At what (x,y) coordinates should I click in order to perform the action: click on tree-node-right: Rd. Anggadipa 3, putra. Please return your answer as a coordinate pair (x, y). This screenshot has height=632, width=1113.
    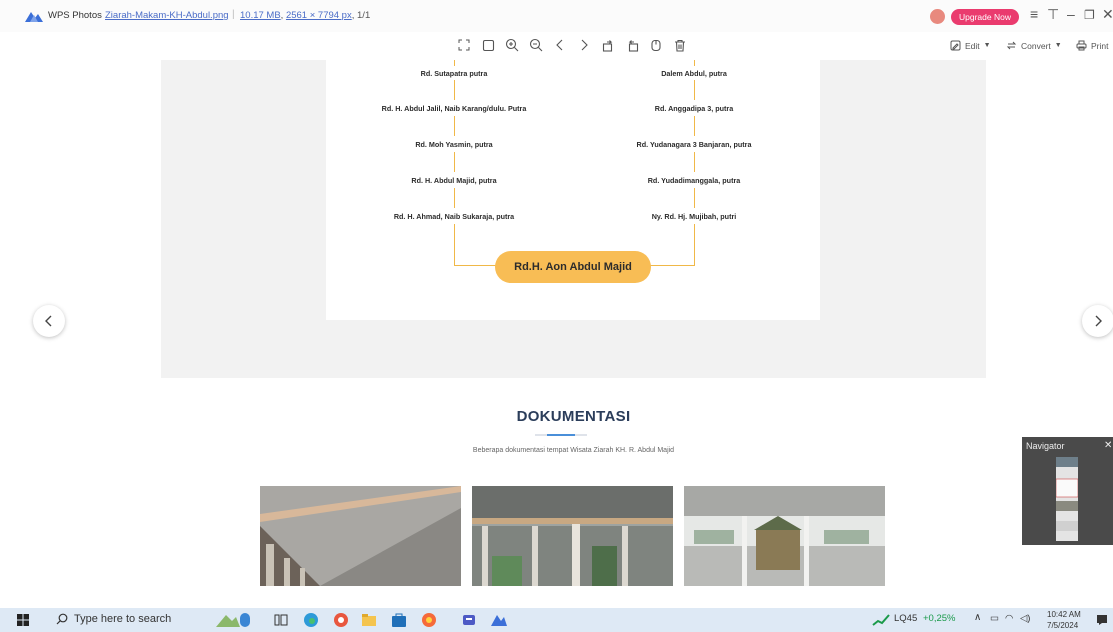
    Looking at the image, I should click on (694, 108).